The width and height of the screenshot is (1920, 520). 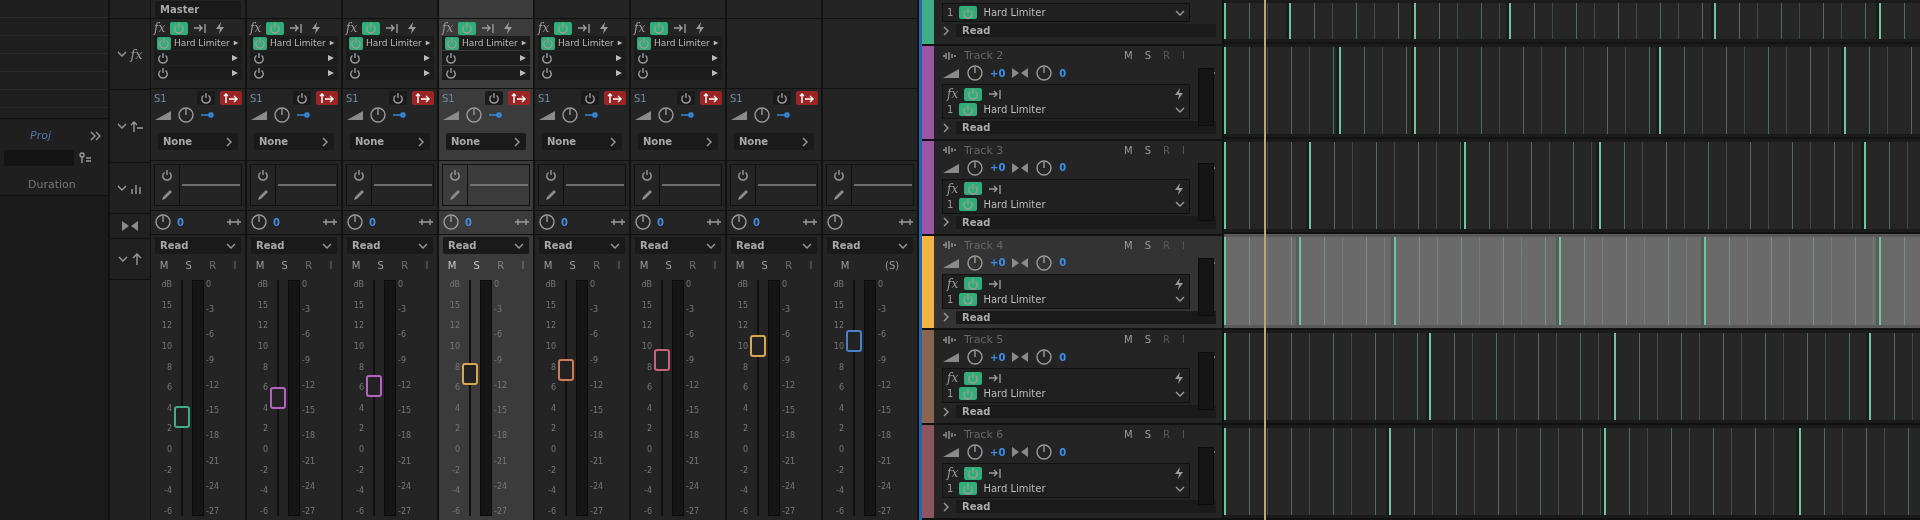 I want to click on panel-tab: Proj, so click(x=40, y=135).